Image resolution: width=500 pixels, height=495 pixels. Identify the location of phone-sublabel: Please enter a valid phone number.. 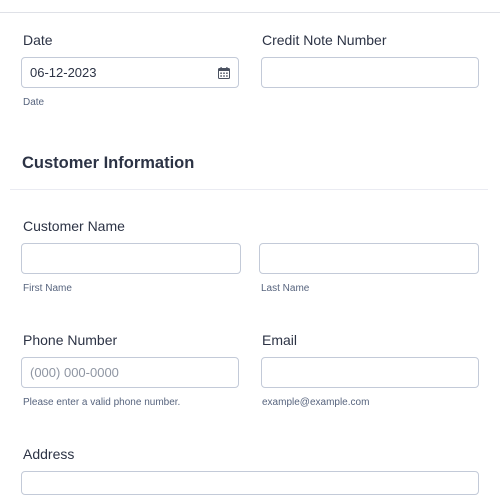
(102, 402).